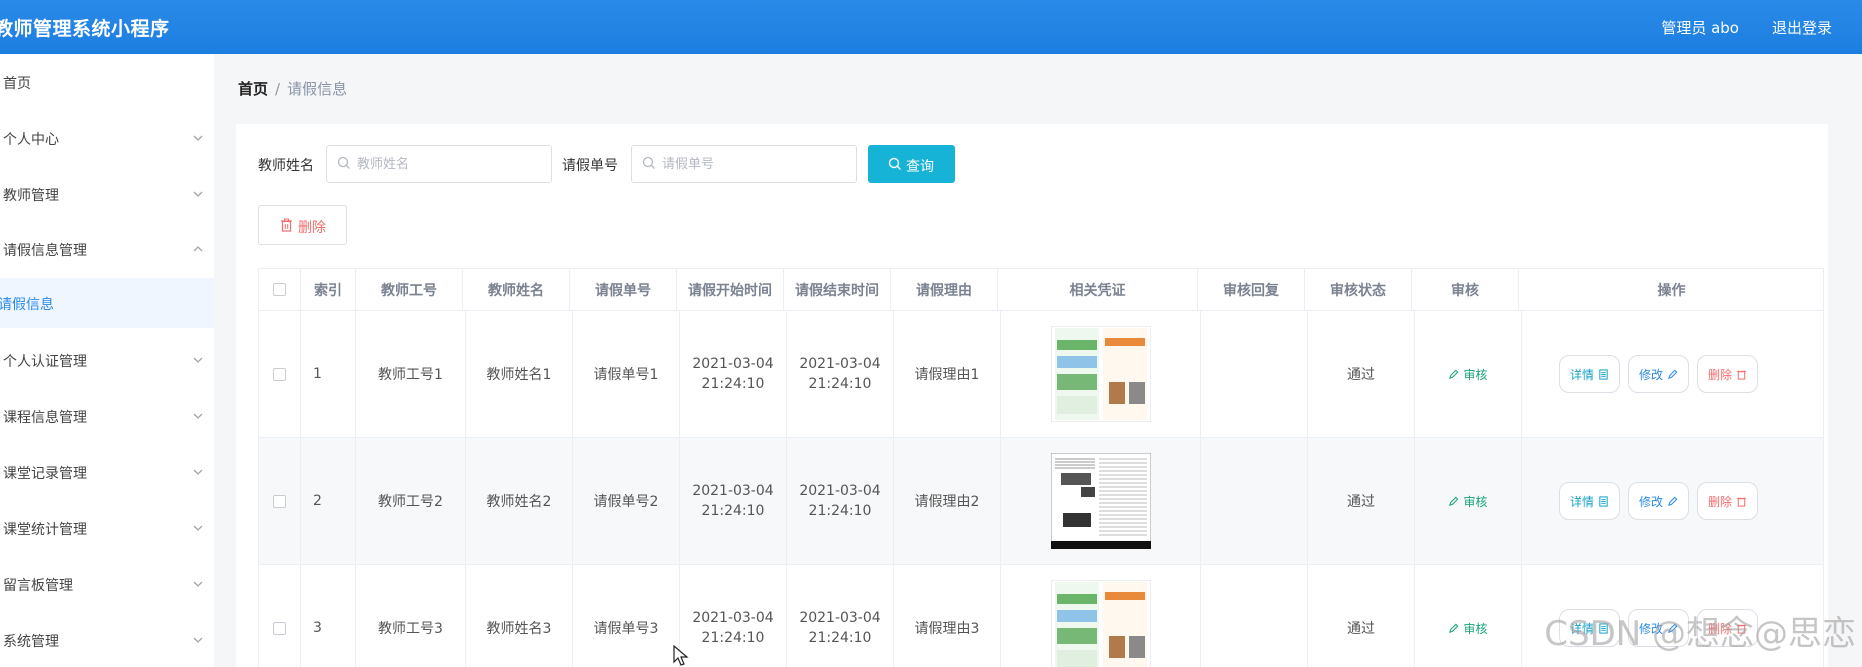 The width and height of the screenshot is (1862, 667). What do you see at coordinates (107, 138) in the screenshot?
I see `sidebar-item-1: 个人中心` at bounding box center [107, 138].